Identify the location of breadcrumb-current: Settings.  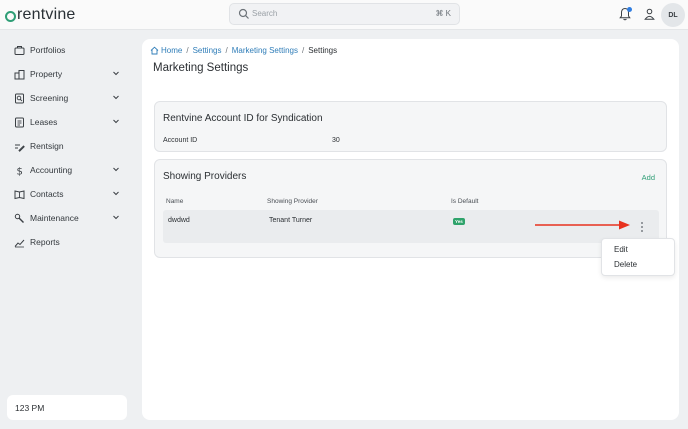
(323, 50).